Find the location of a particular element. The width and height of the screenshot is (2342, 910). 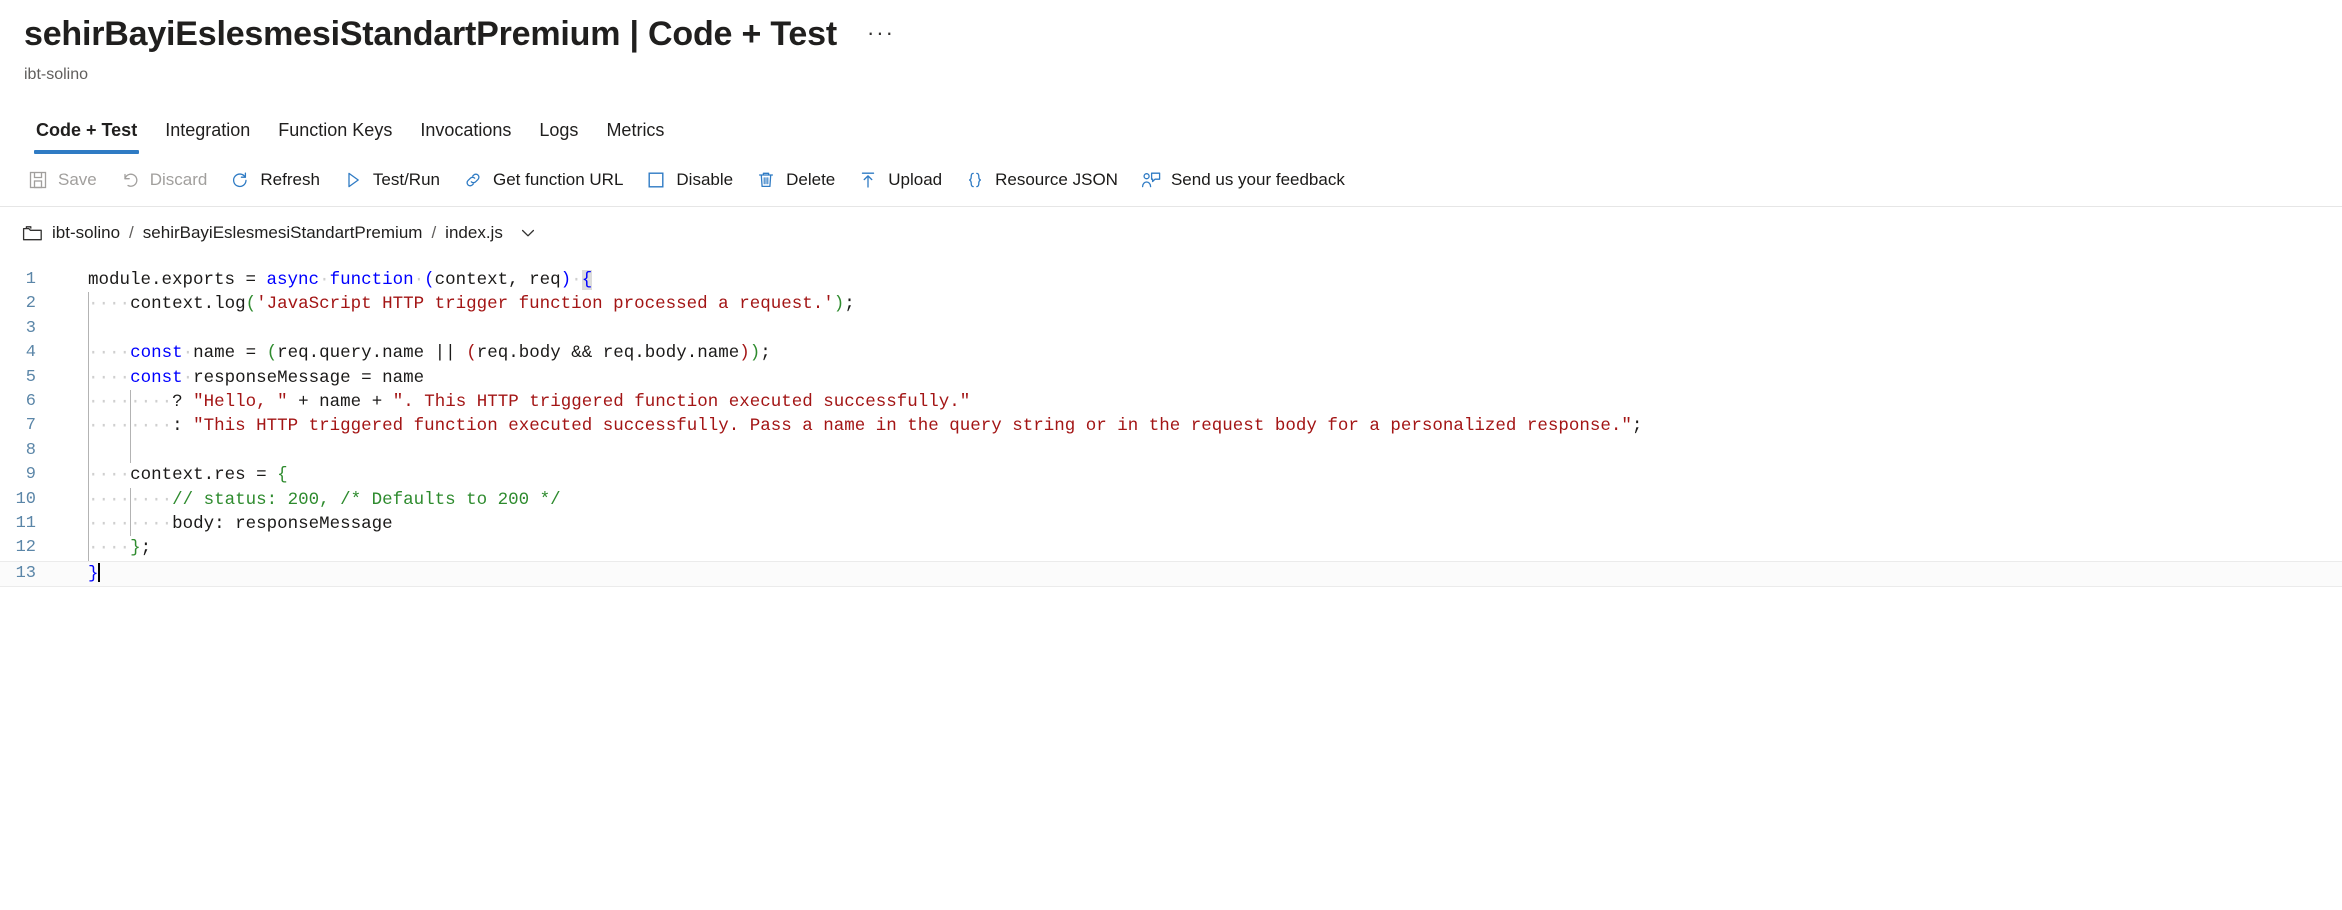

code-token: = is located at coordinates (372, 377).